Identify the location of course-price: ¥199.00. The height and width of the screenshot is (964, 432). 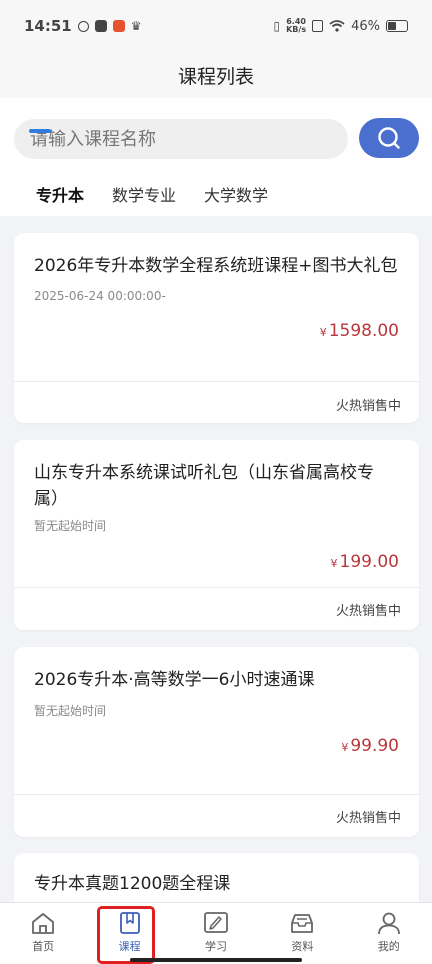
(365, 562).